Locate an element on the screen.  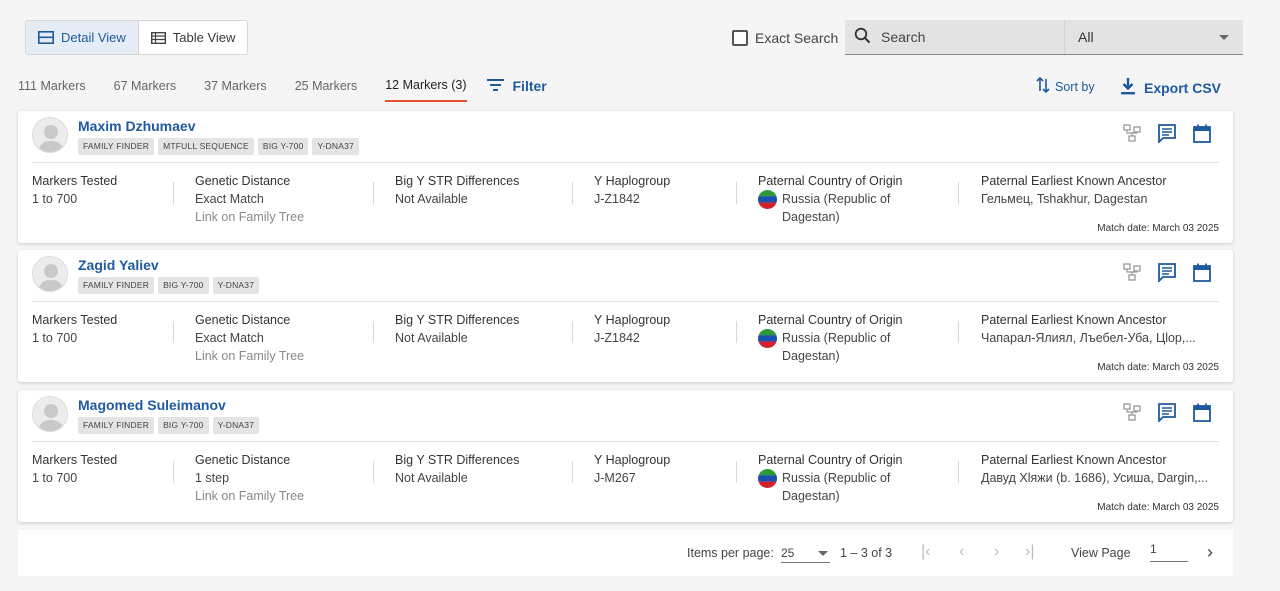
markers-tested-value: 1 to 700 is located at coordinates (55, 478).